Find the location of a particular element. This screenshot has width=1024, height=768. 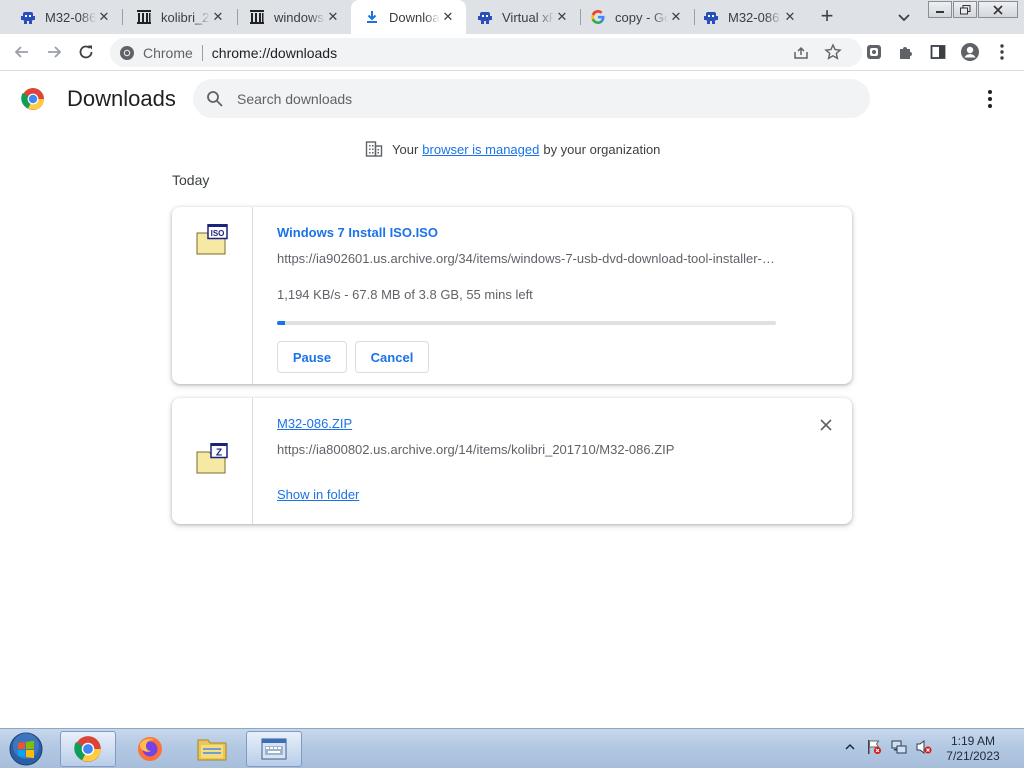

chrome-icon is located at coordinates (87, 749).